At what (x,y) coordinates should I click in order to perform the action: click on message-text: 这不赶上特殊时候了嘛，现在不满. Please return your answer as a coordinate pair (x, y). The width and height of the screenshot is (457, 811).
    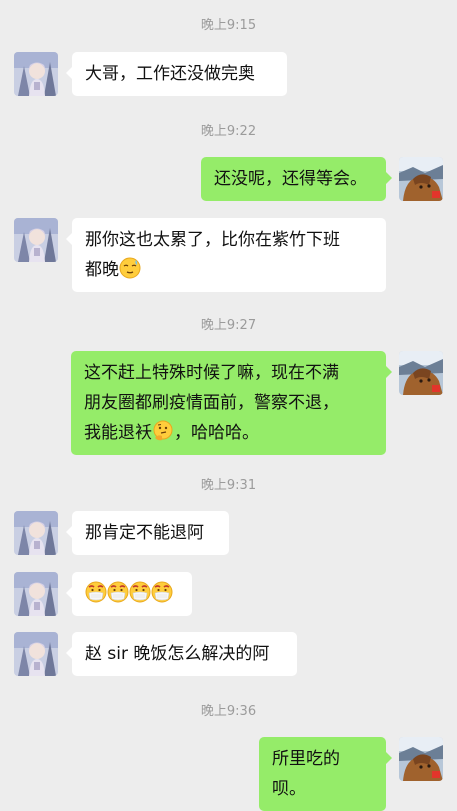
    Looking at the image, I should click on (211, 373).